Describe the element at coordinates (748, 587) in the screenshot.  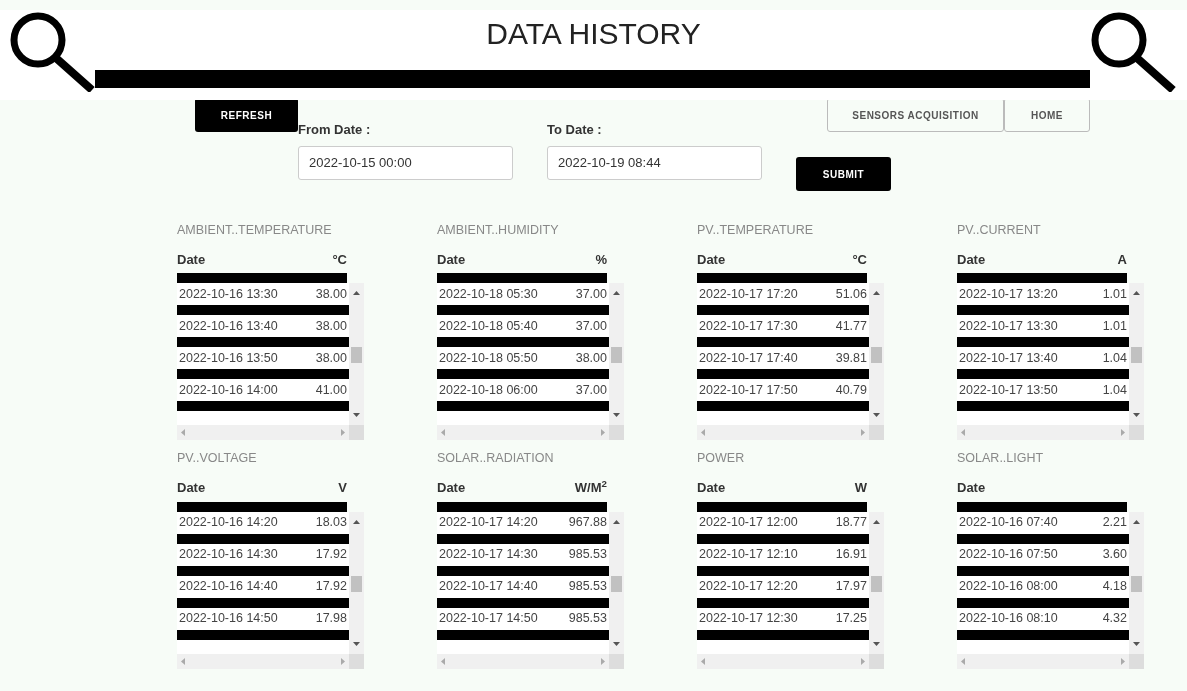
I see `date-cell-text: 2022-10-17 12:20` at that location.